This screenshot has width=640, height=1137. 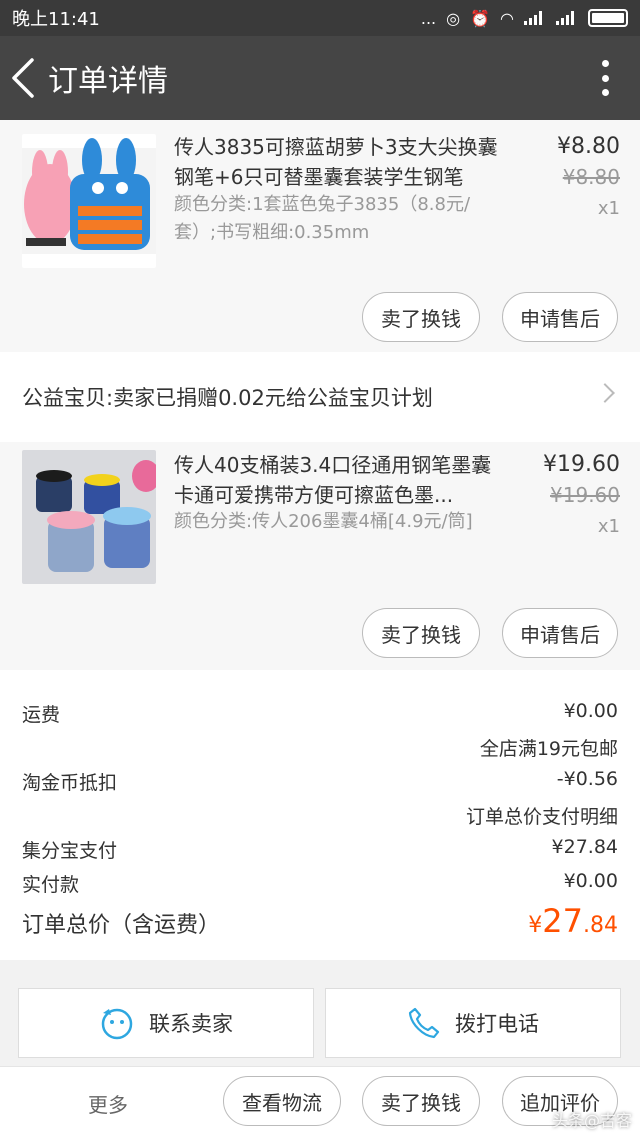 I want to click on total-label: 订单总价（含运费）, so click(x=121, y=925).